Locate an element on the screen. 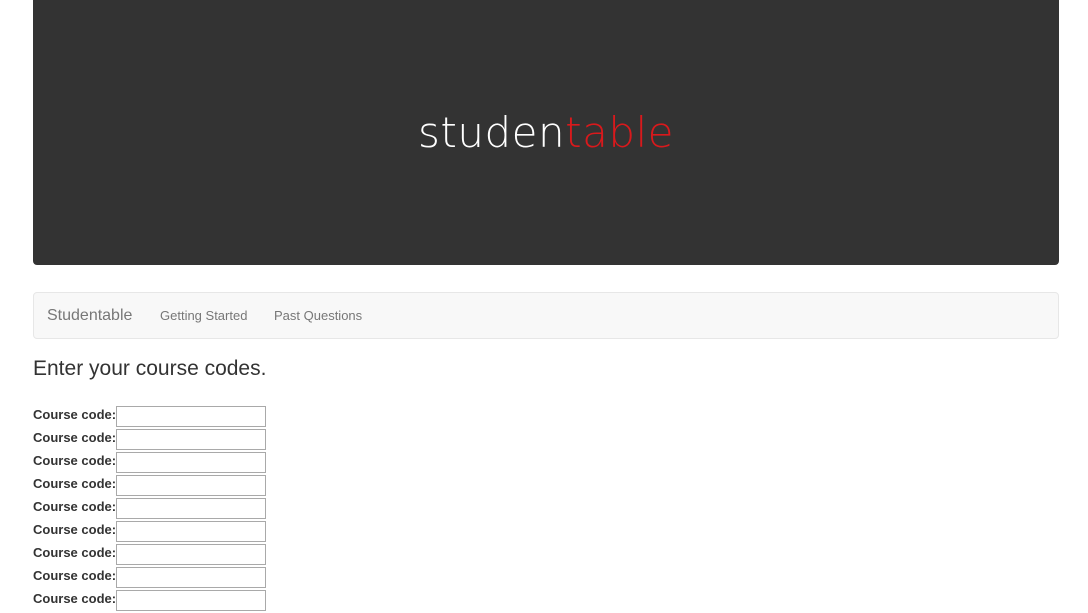 Image resolution: width=1088 pixels, height=613 pixels. course-code-form: Course code: Course code is located at coordinates (150, 509).